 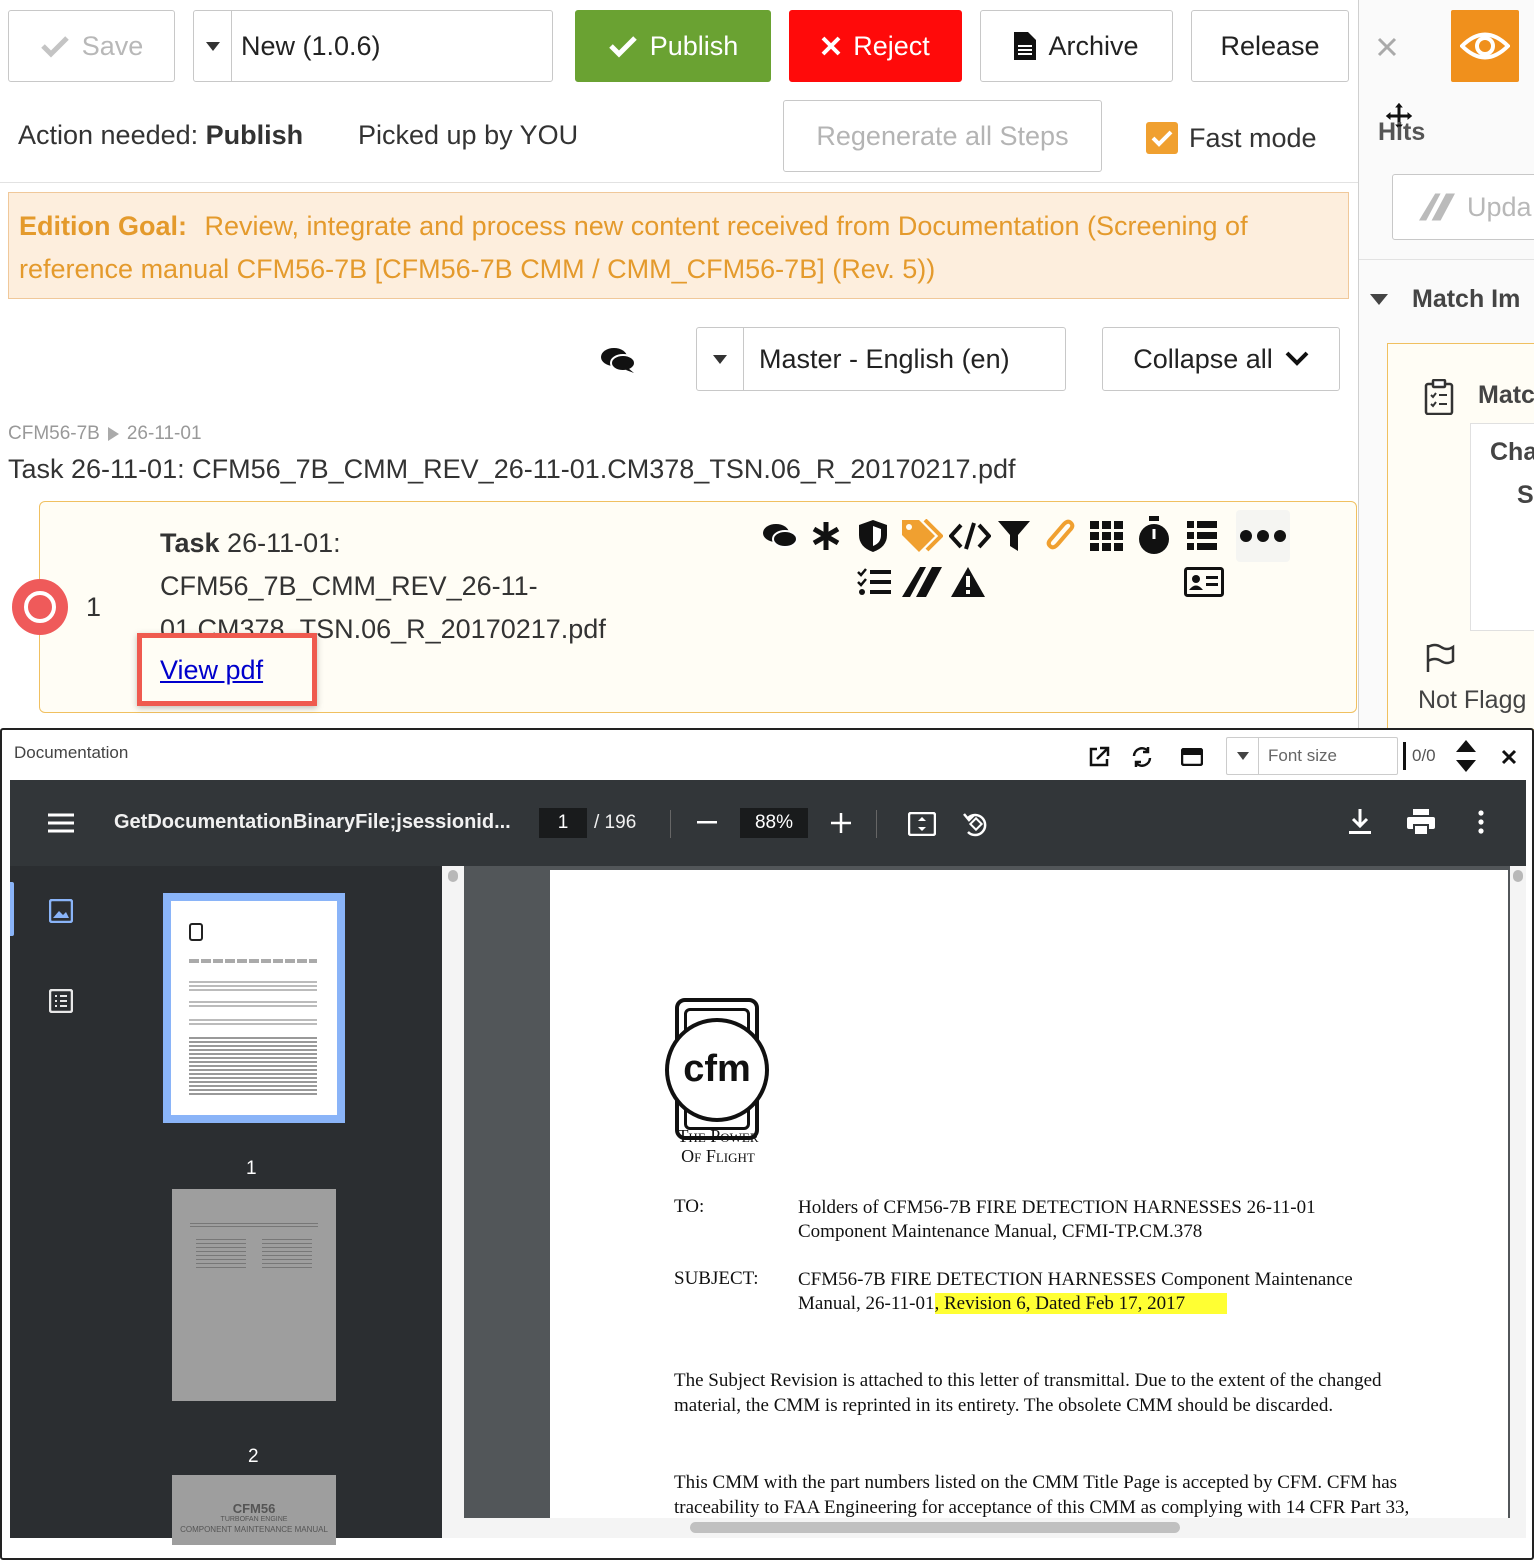 I want to click on version-dropdown-toggle, so click(x=213, y=46).